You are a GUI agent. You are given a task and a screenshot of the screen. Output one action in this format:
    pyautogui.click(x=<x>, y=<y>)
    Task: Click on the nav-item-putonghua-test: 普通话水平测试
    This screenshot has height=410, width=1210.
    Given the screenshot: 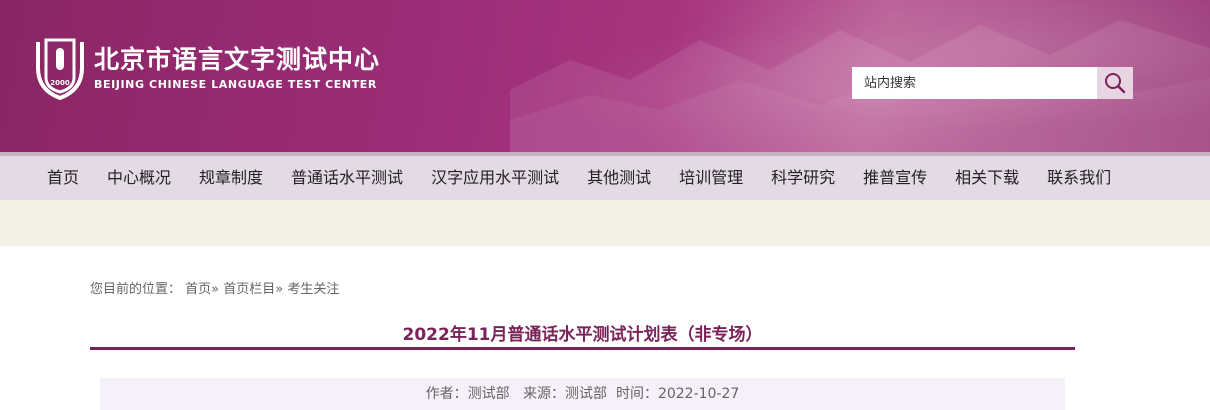 What is the action you would take?
    pyautogui.click(x=347, y=178)
    